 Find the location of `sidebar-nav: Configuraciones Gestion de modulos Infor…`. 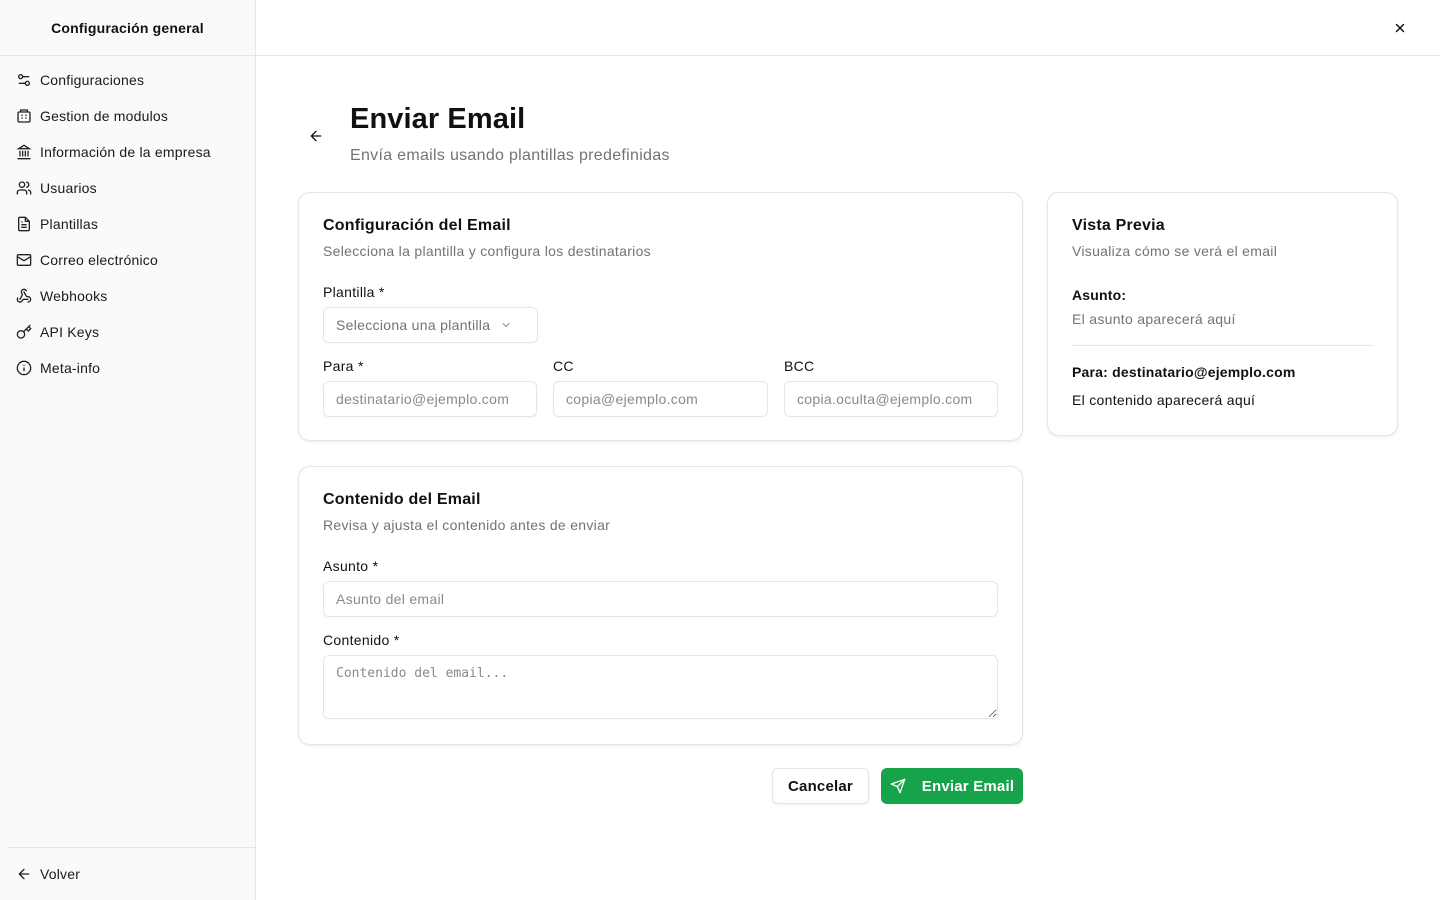

sidebar-nav: Configuraciones Gestion de modulos Infor… is located at coordinates (127, 221).